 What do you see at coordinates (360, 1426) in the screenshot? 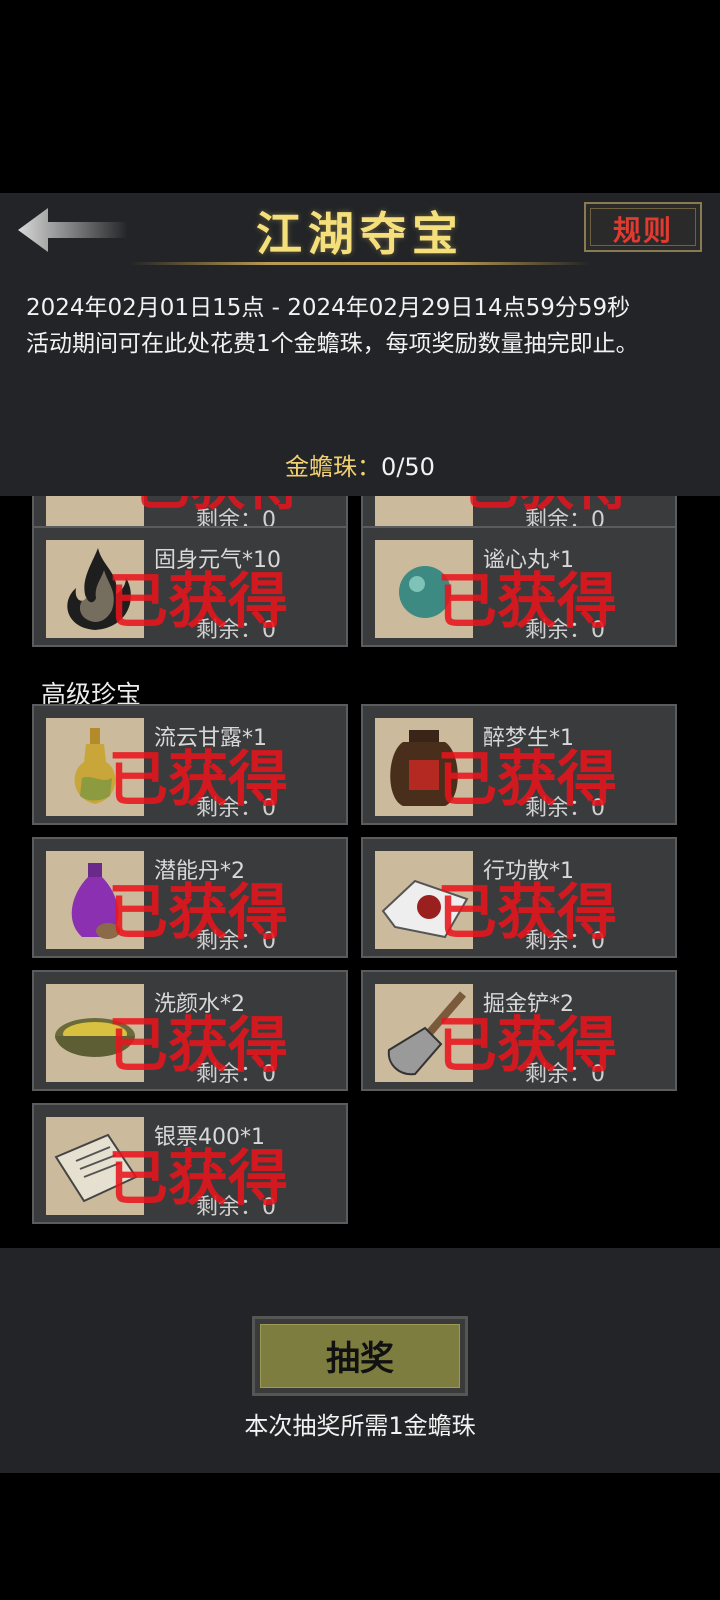
I see `draw-cost-note: 本次抽奖所需1金蟾珠` at bounding box center [360, 1426].